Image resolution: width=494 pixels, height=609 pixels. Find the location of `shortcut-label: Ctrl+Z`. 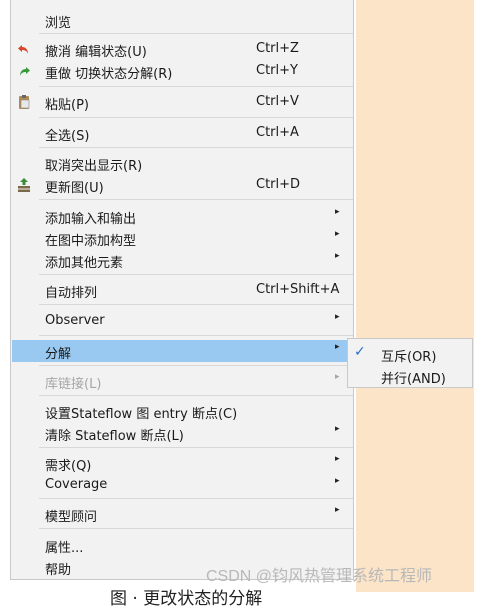

shortcut-label: Ctrl+Z is located at coordinates (277, 48).